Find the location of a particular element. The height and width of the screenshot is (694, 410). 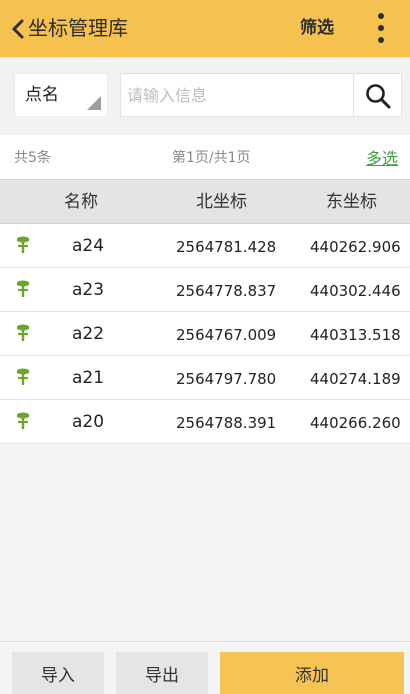

app-header: 坐标管理库 筛选 is located at coordinates (205, 28).